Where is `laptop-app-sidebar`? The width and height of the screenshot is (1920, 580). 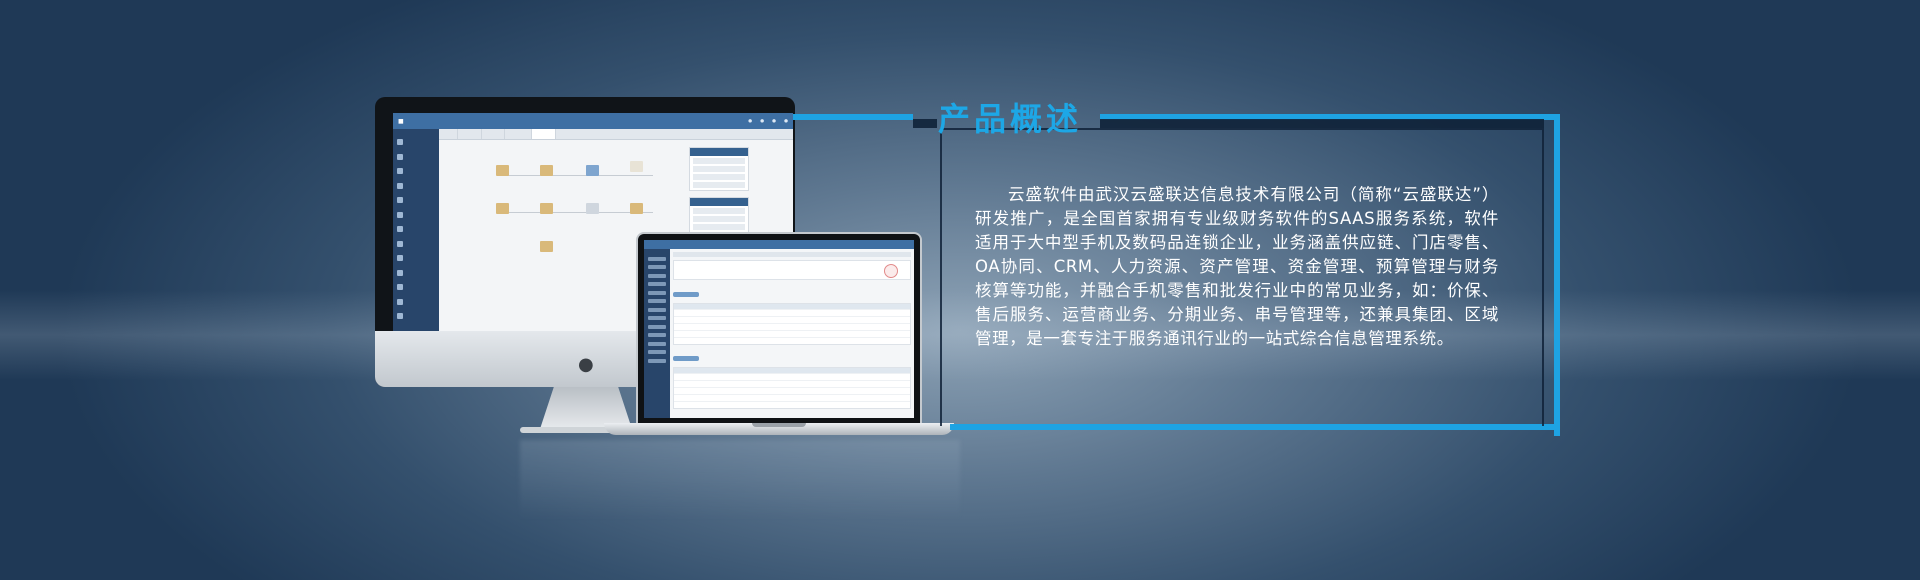
laptop-app-sidebar is located at coordinates (657, 333).